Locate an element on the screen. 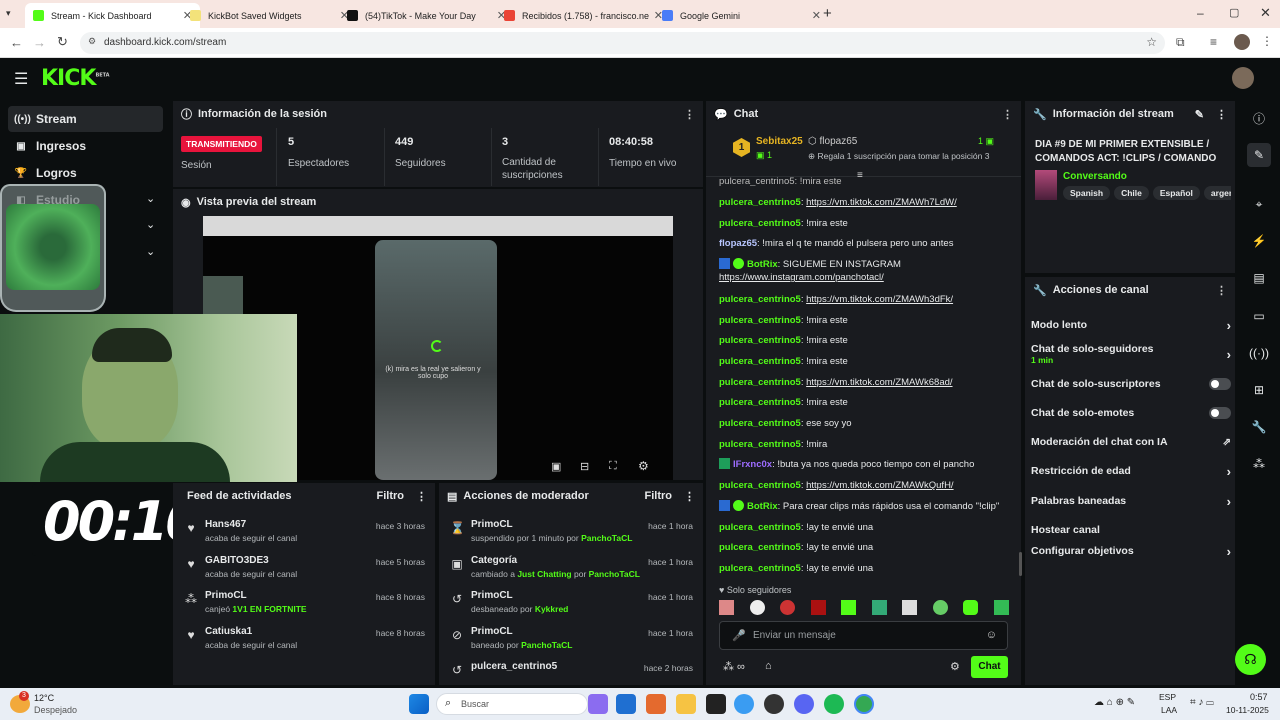  points-icon: ⁂ is located at coordinates (1259, 464).